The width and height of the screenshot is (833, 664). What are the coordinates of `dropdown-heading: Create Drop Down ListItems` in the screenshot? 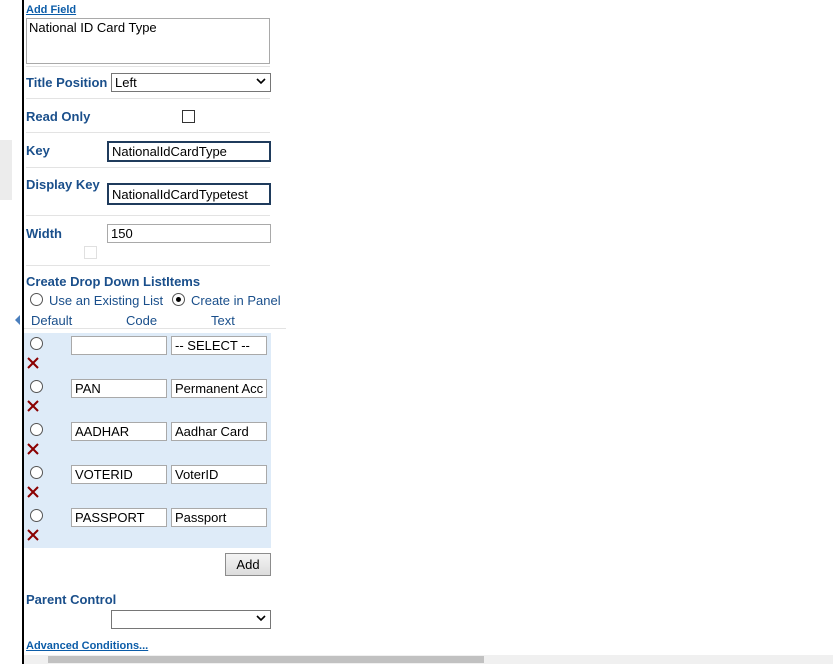 It's located at (113, 281).